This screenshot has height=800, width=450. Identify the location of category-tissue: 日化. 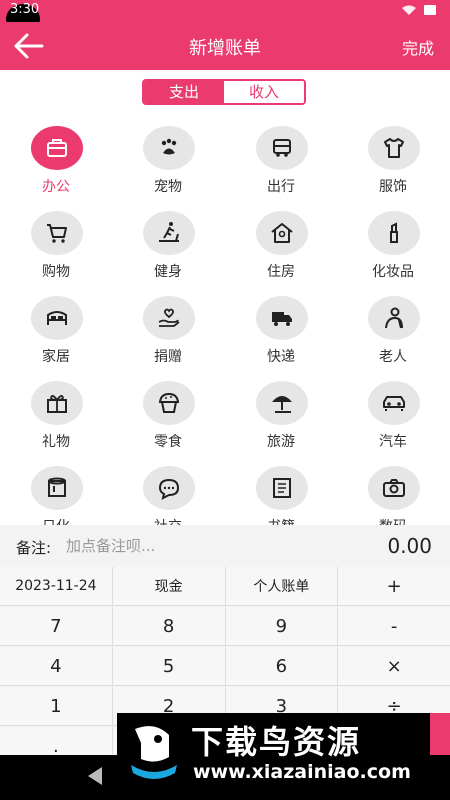
(56, 492).